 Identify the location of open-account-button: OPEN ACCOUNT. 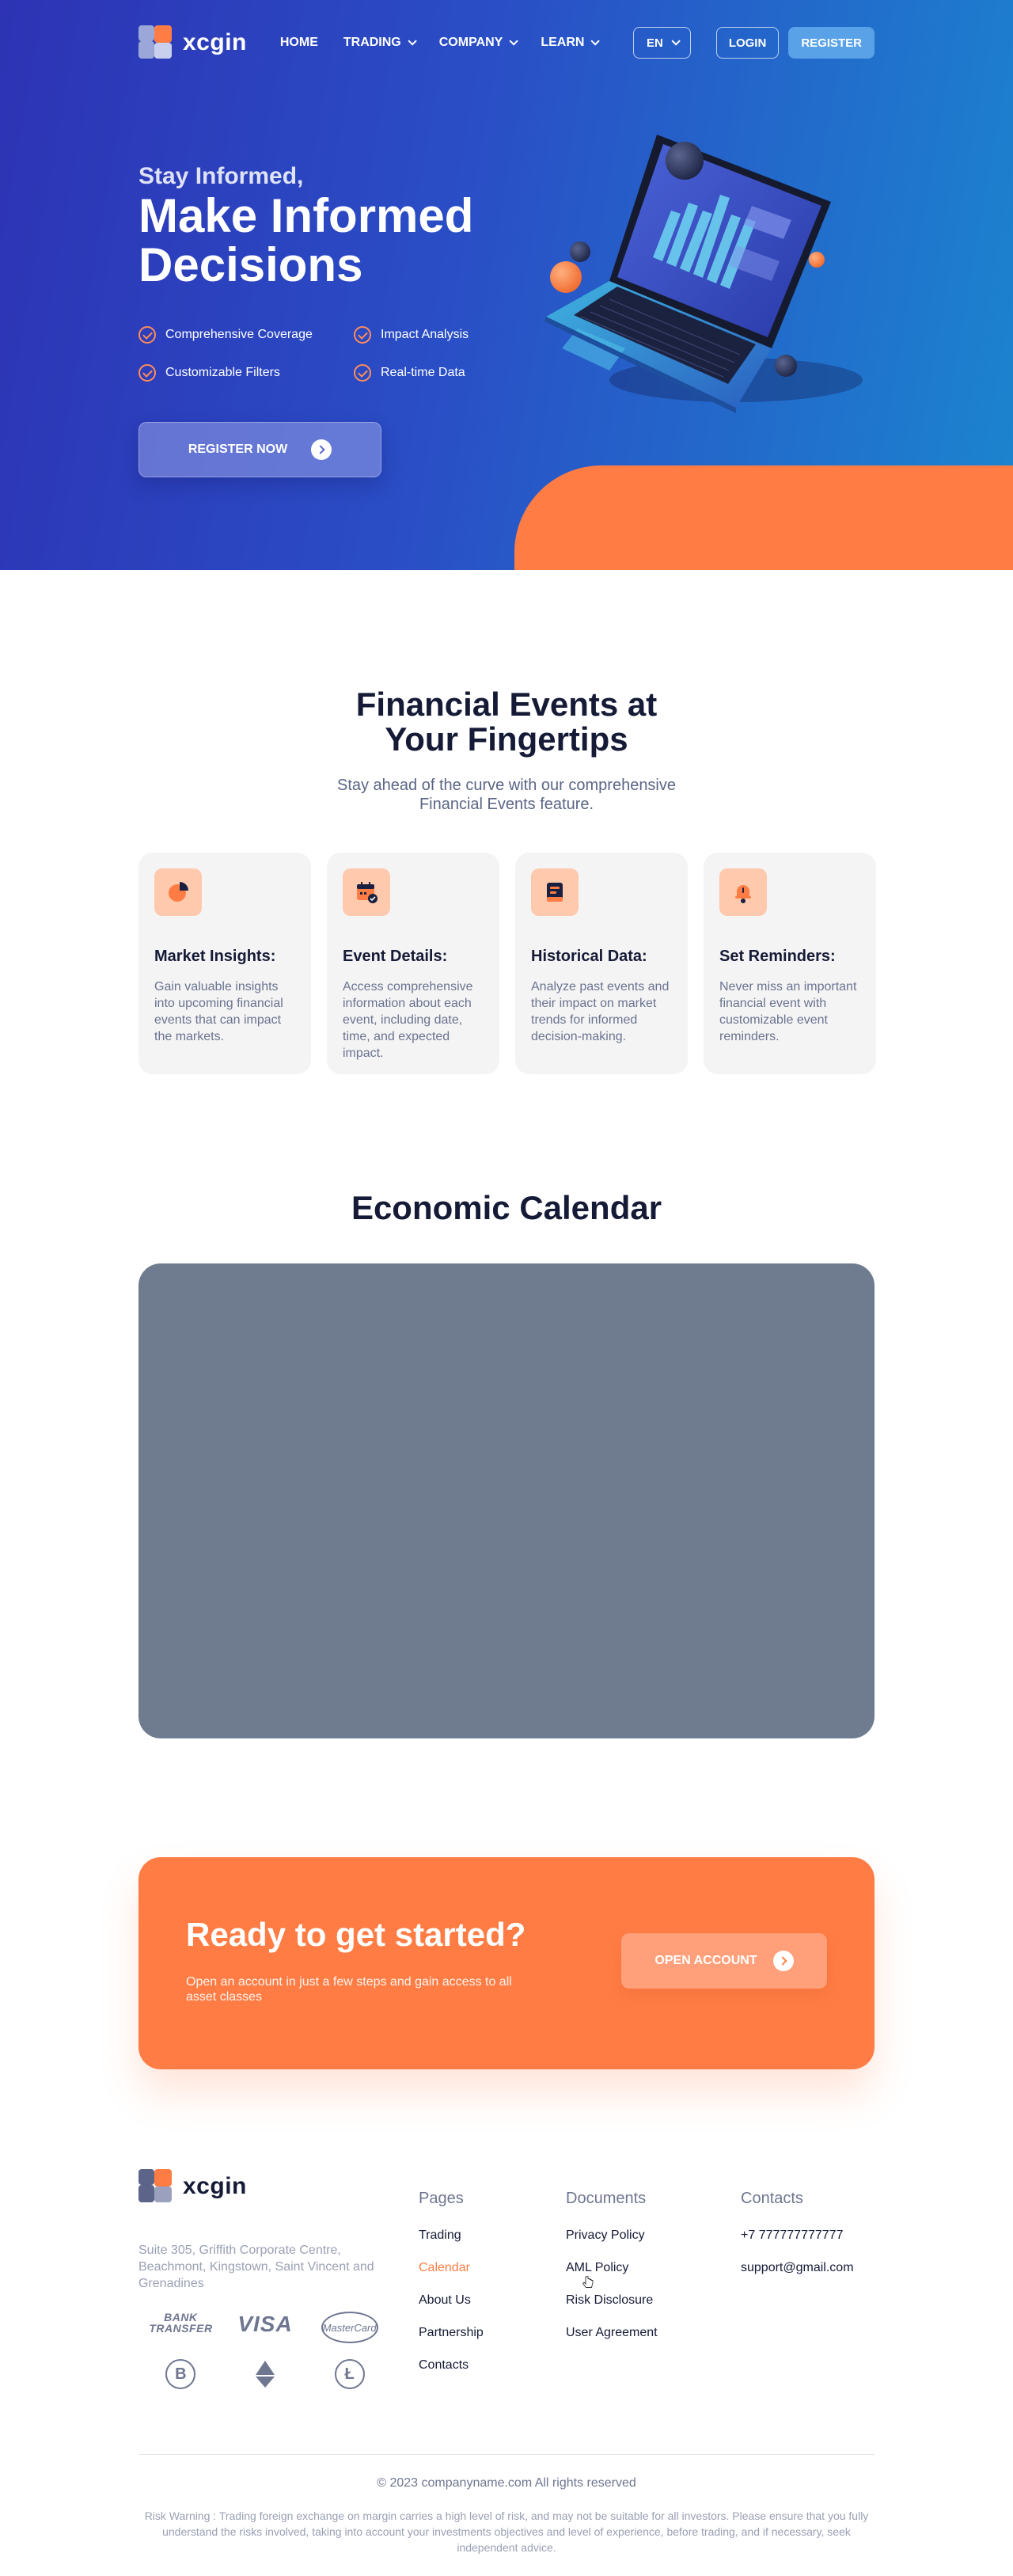
(724, 1961).